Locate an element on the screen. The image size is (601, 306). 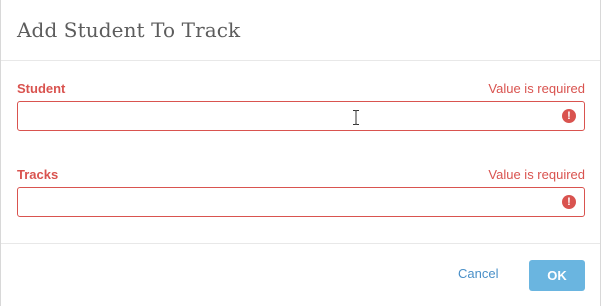
tracks-label-row: Tracks Value is required is located at coordinates (301, 177).